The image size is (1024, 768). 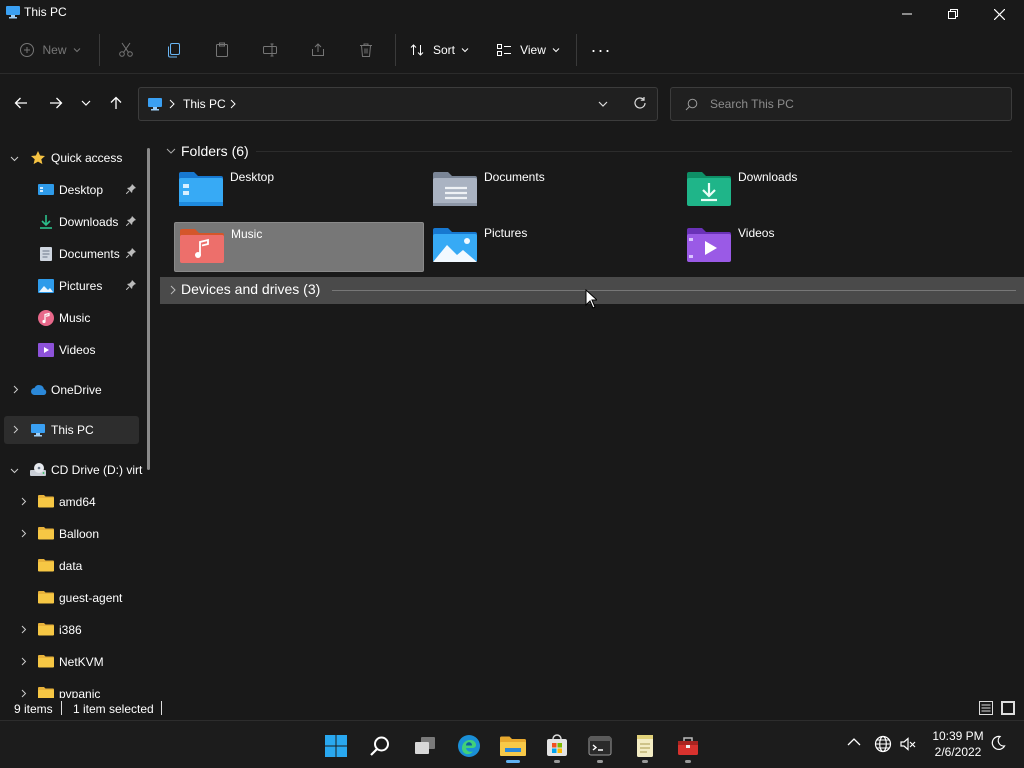 I want to click on sidebar-item-netkvm: NetKVM, so click(x=71, y=662).